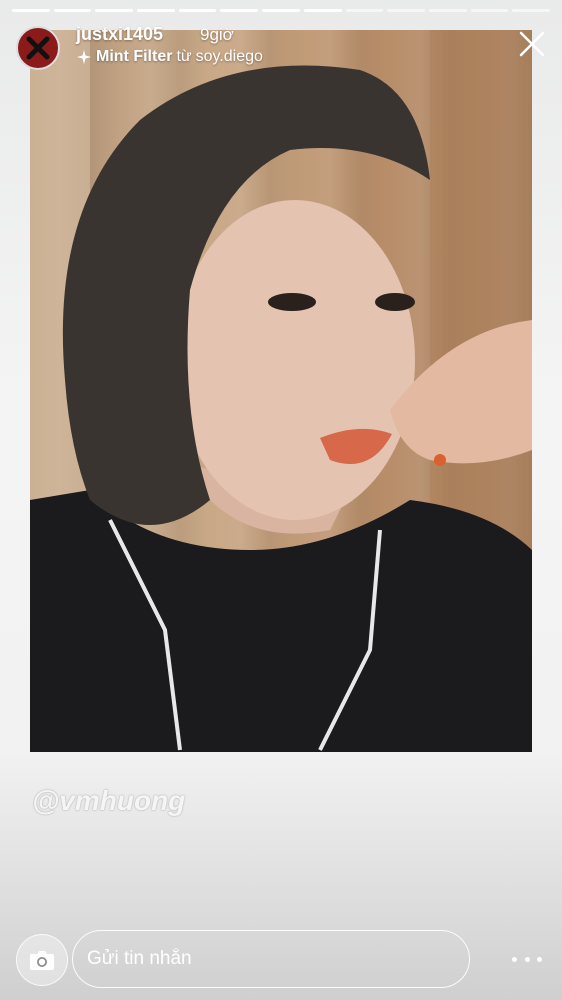 Image resolution: width=562 pixels, height=1000 pixels. I want to click on filter-name: Mint Filter, so click(134, 56).